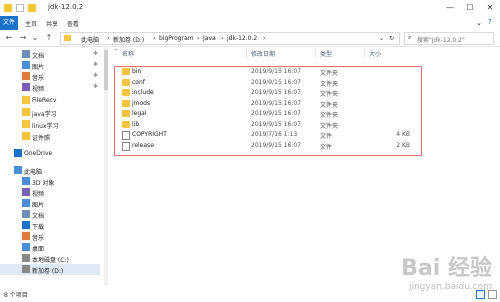  I want to click on sidebar-item: 3D 对象, so click(50, 181).